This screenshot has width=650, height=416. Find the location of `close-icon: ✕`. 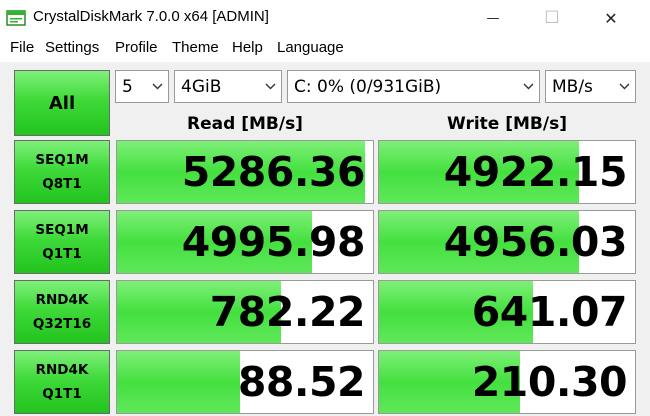

close-icon: ✕ is located at coordinates (611, 18).